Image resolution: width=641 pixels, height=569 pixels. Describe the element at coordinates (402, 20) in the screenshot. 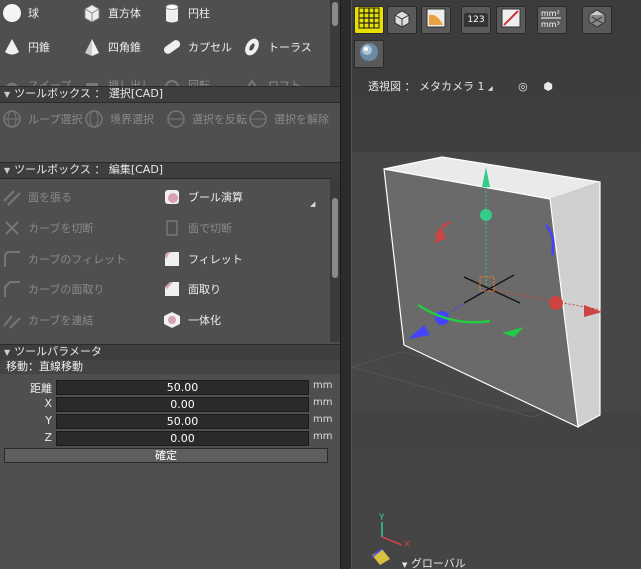

I see `view-cubes-button` at that location.